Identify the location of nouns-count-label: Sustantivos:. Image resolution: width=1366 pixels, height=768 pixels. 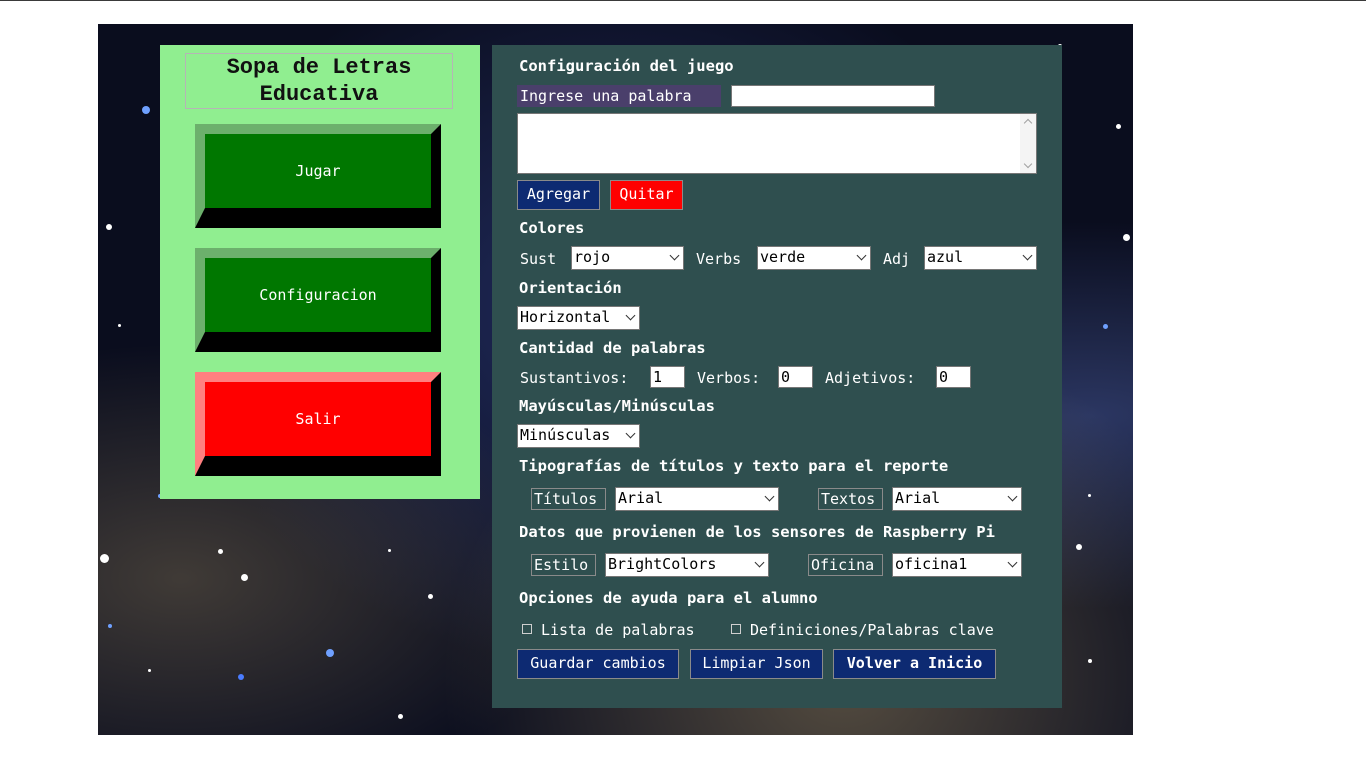
(574, 378).